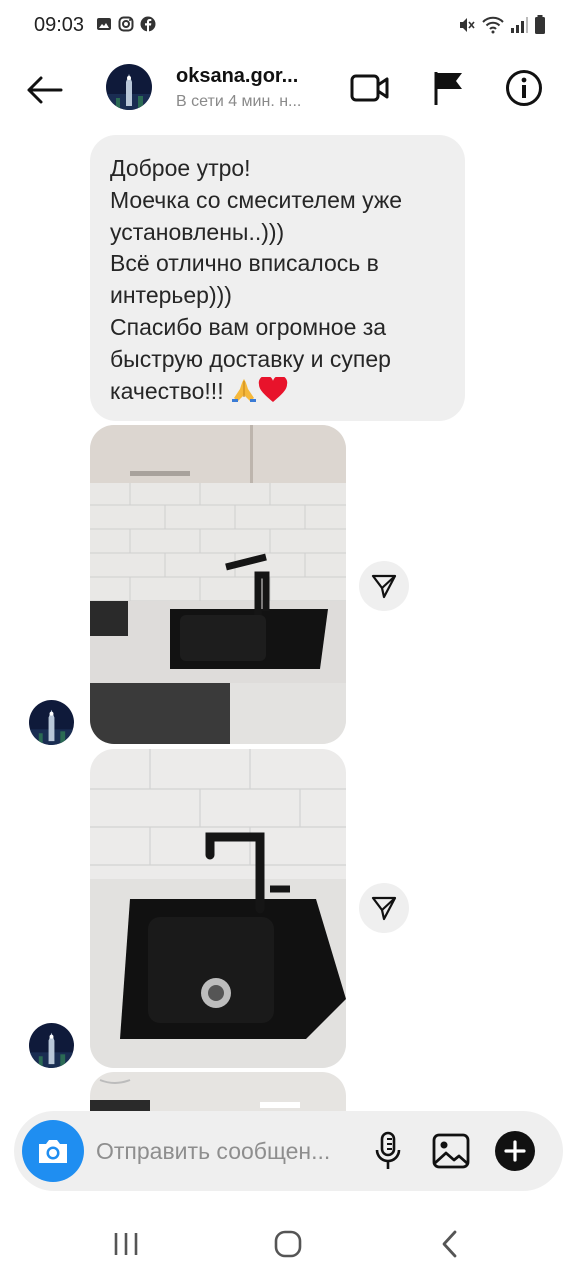  I want to click on message-line: Доброе утро!, so click(180, 168).